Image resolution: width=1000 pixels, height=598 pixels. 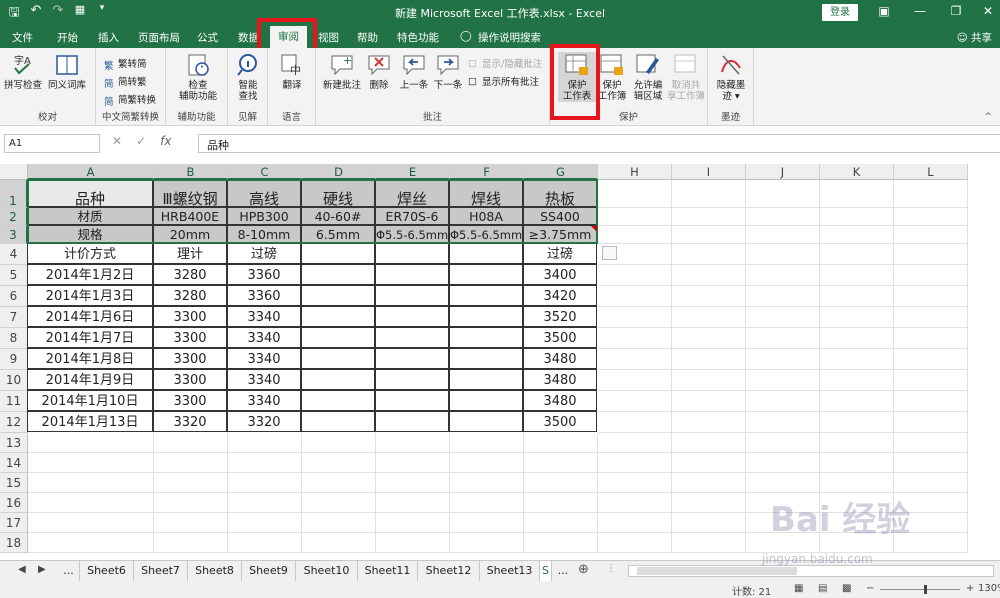 What do you see at coordinates (412, 337) in the screenshot?
I see `cell-e8` at bounding box center [412, 337].